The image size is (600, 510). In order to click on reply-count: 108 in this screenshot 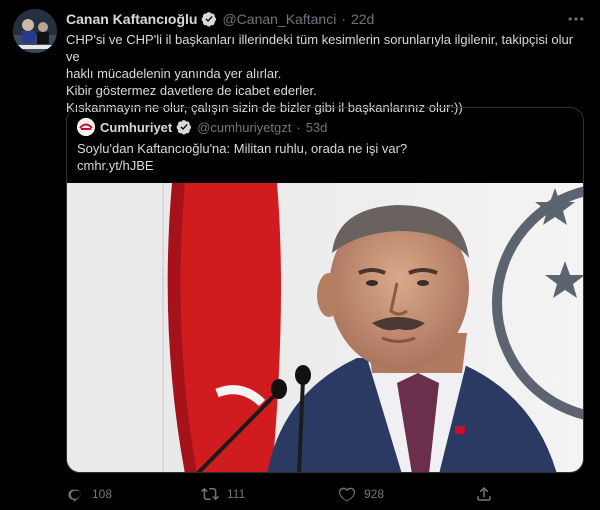, I will do `click(102, 494)`.